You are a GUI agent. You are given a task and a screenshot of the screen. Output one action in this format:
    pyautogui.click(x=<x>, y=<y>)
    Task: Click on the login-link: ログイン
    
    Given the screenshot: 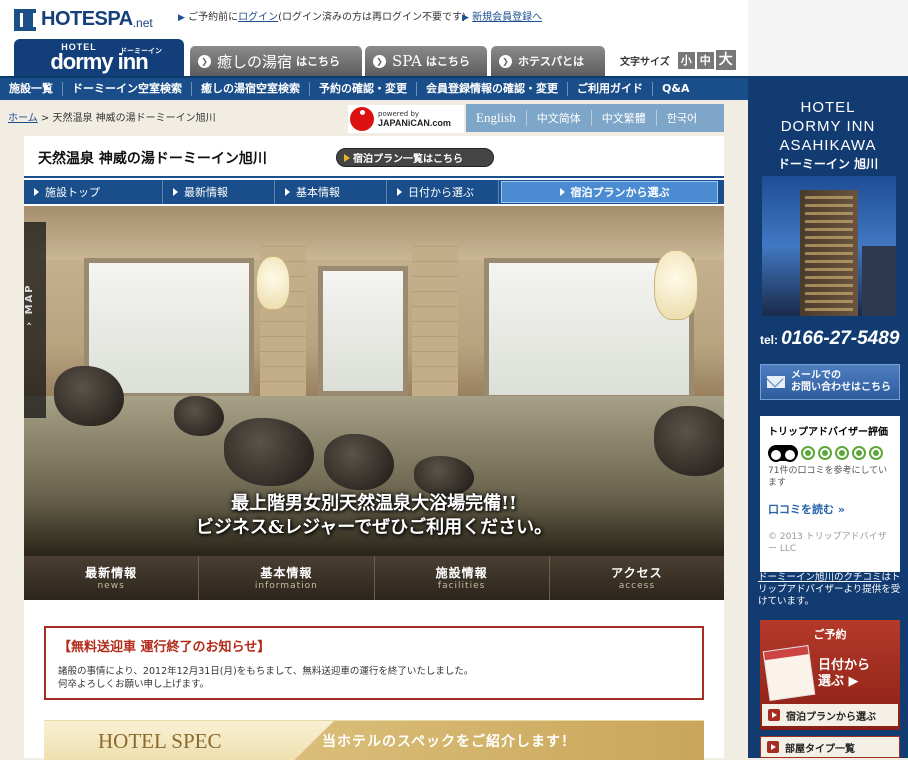 What is the action you would take?
    pyautogui.click(x=258, y=17)
    